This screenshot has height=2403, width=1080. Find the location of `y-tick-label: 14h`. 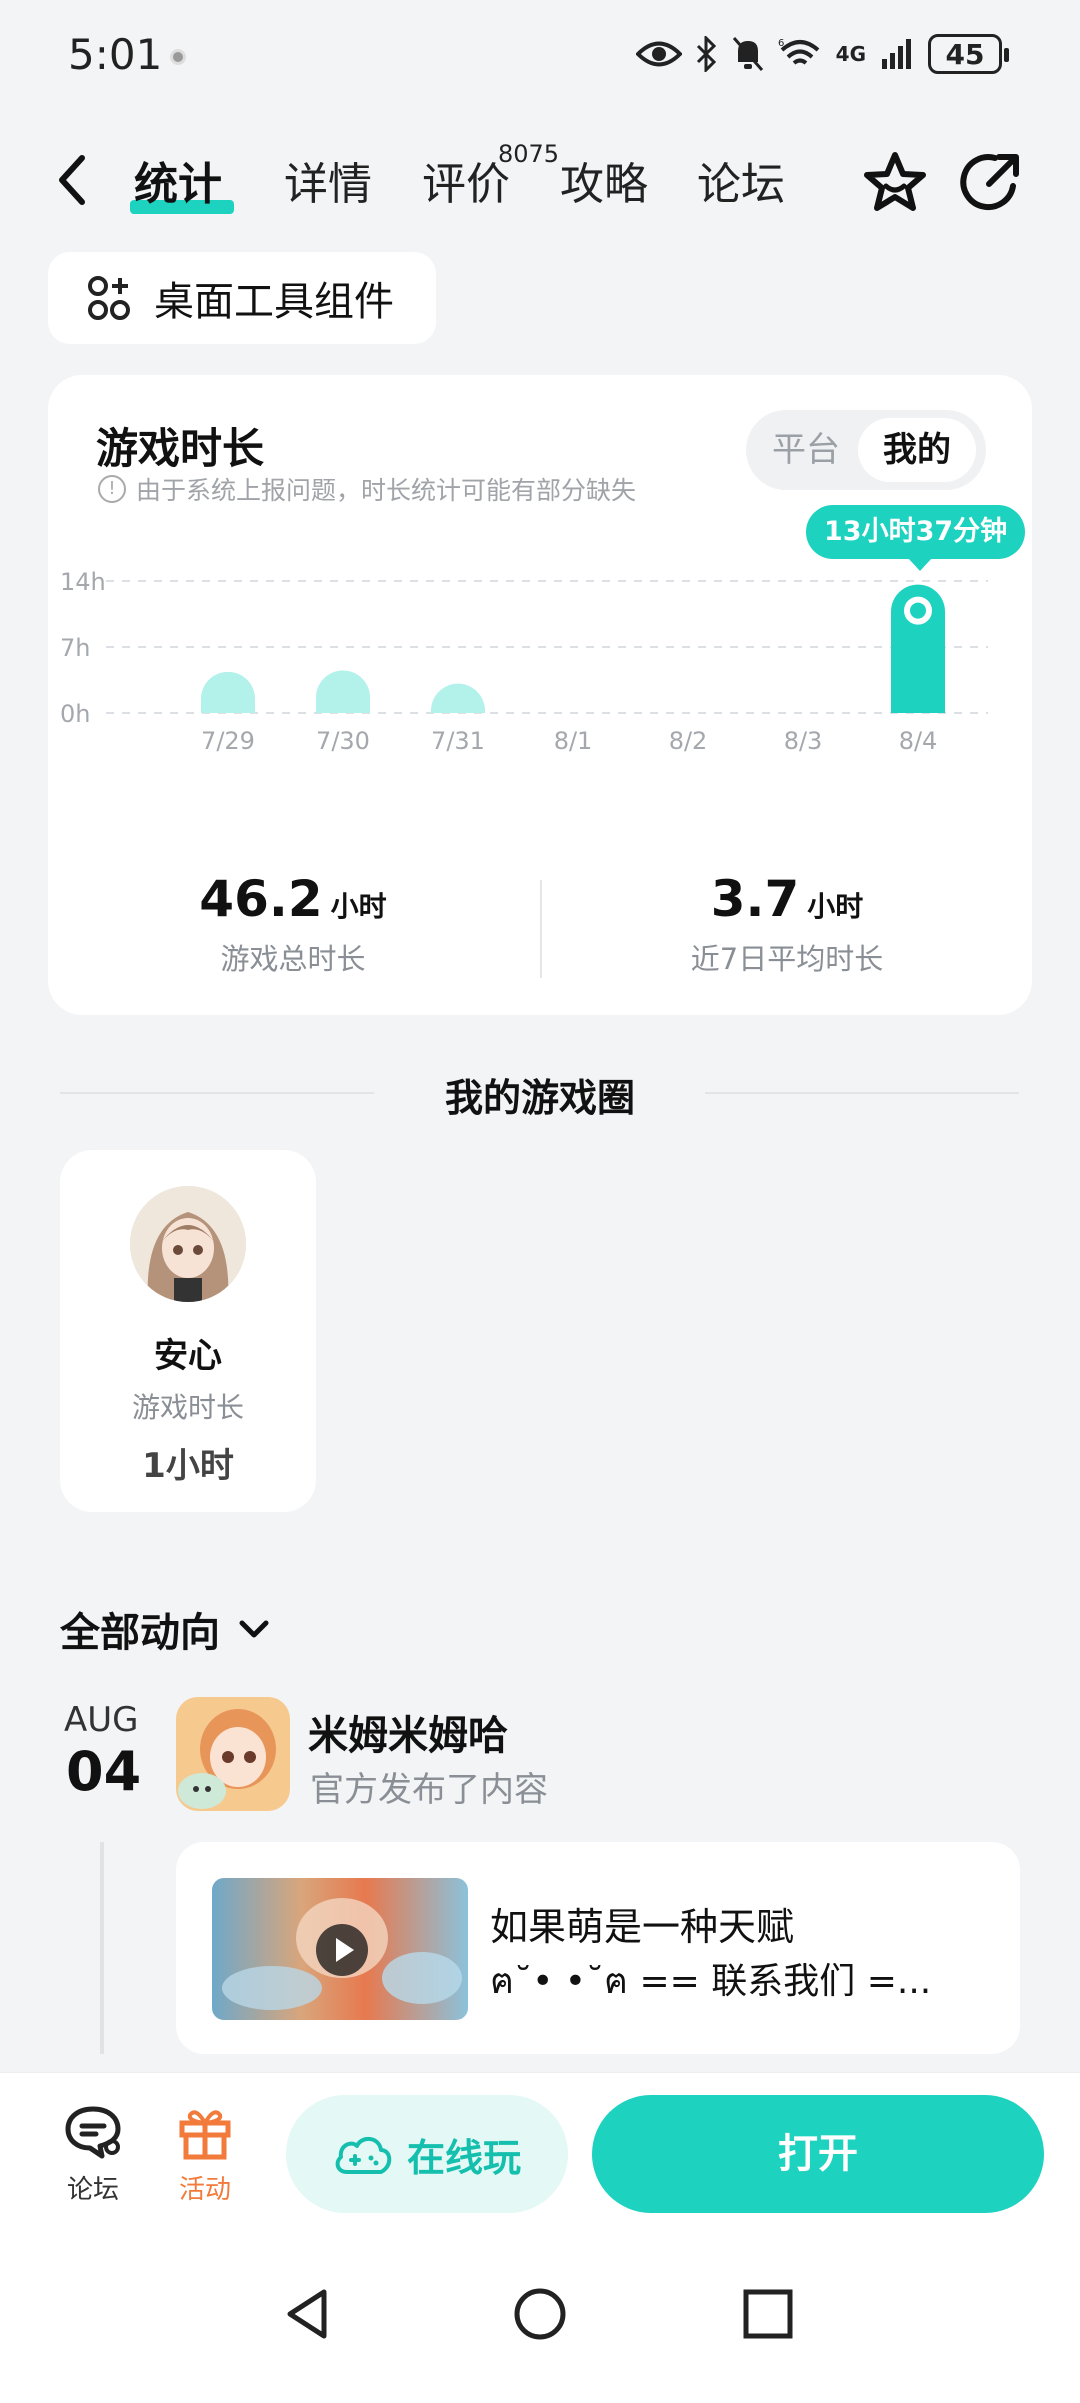

y-tick-label: 14h is located at coordinates (83, 582).